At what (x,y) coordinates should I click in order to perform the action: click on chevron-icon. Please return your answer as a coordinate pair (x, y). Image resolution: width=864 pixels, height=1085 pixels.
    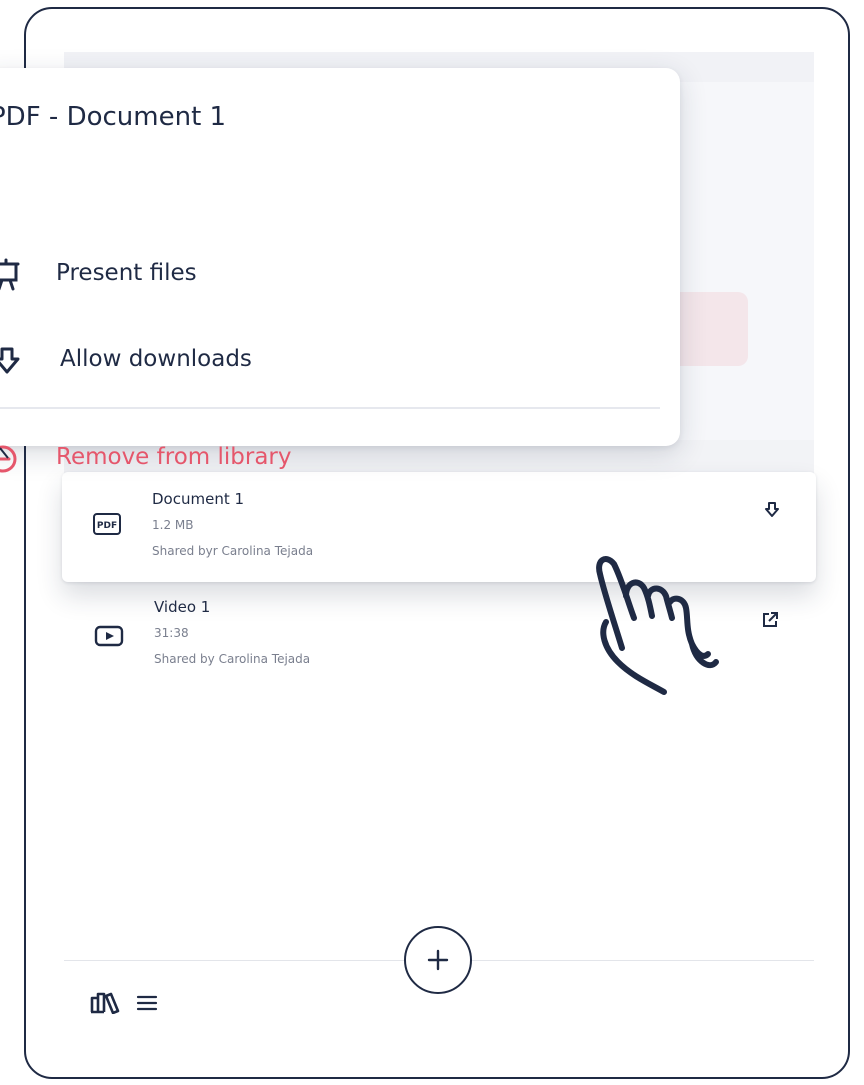
    Looking at the image, I should click on (4, 453).